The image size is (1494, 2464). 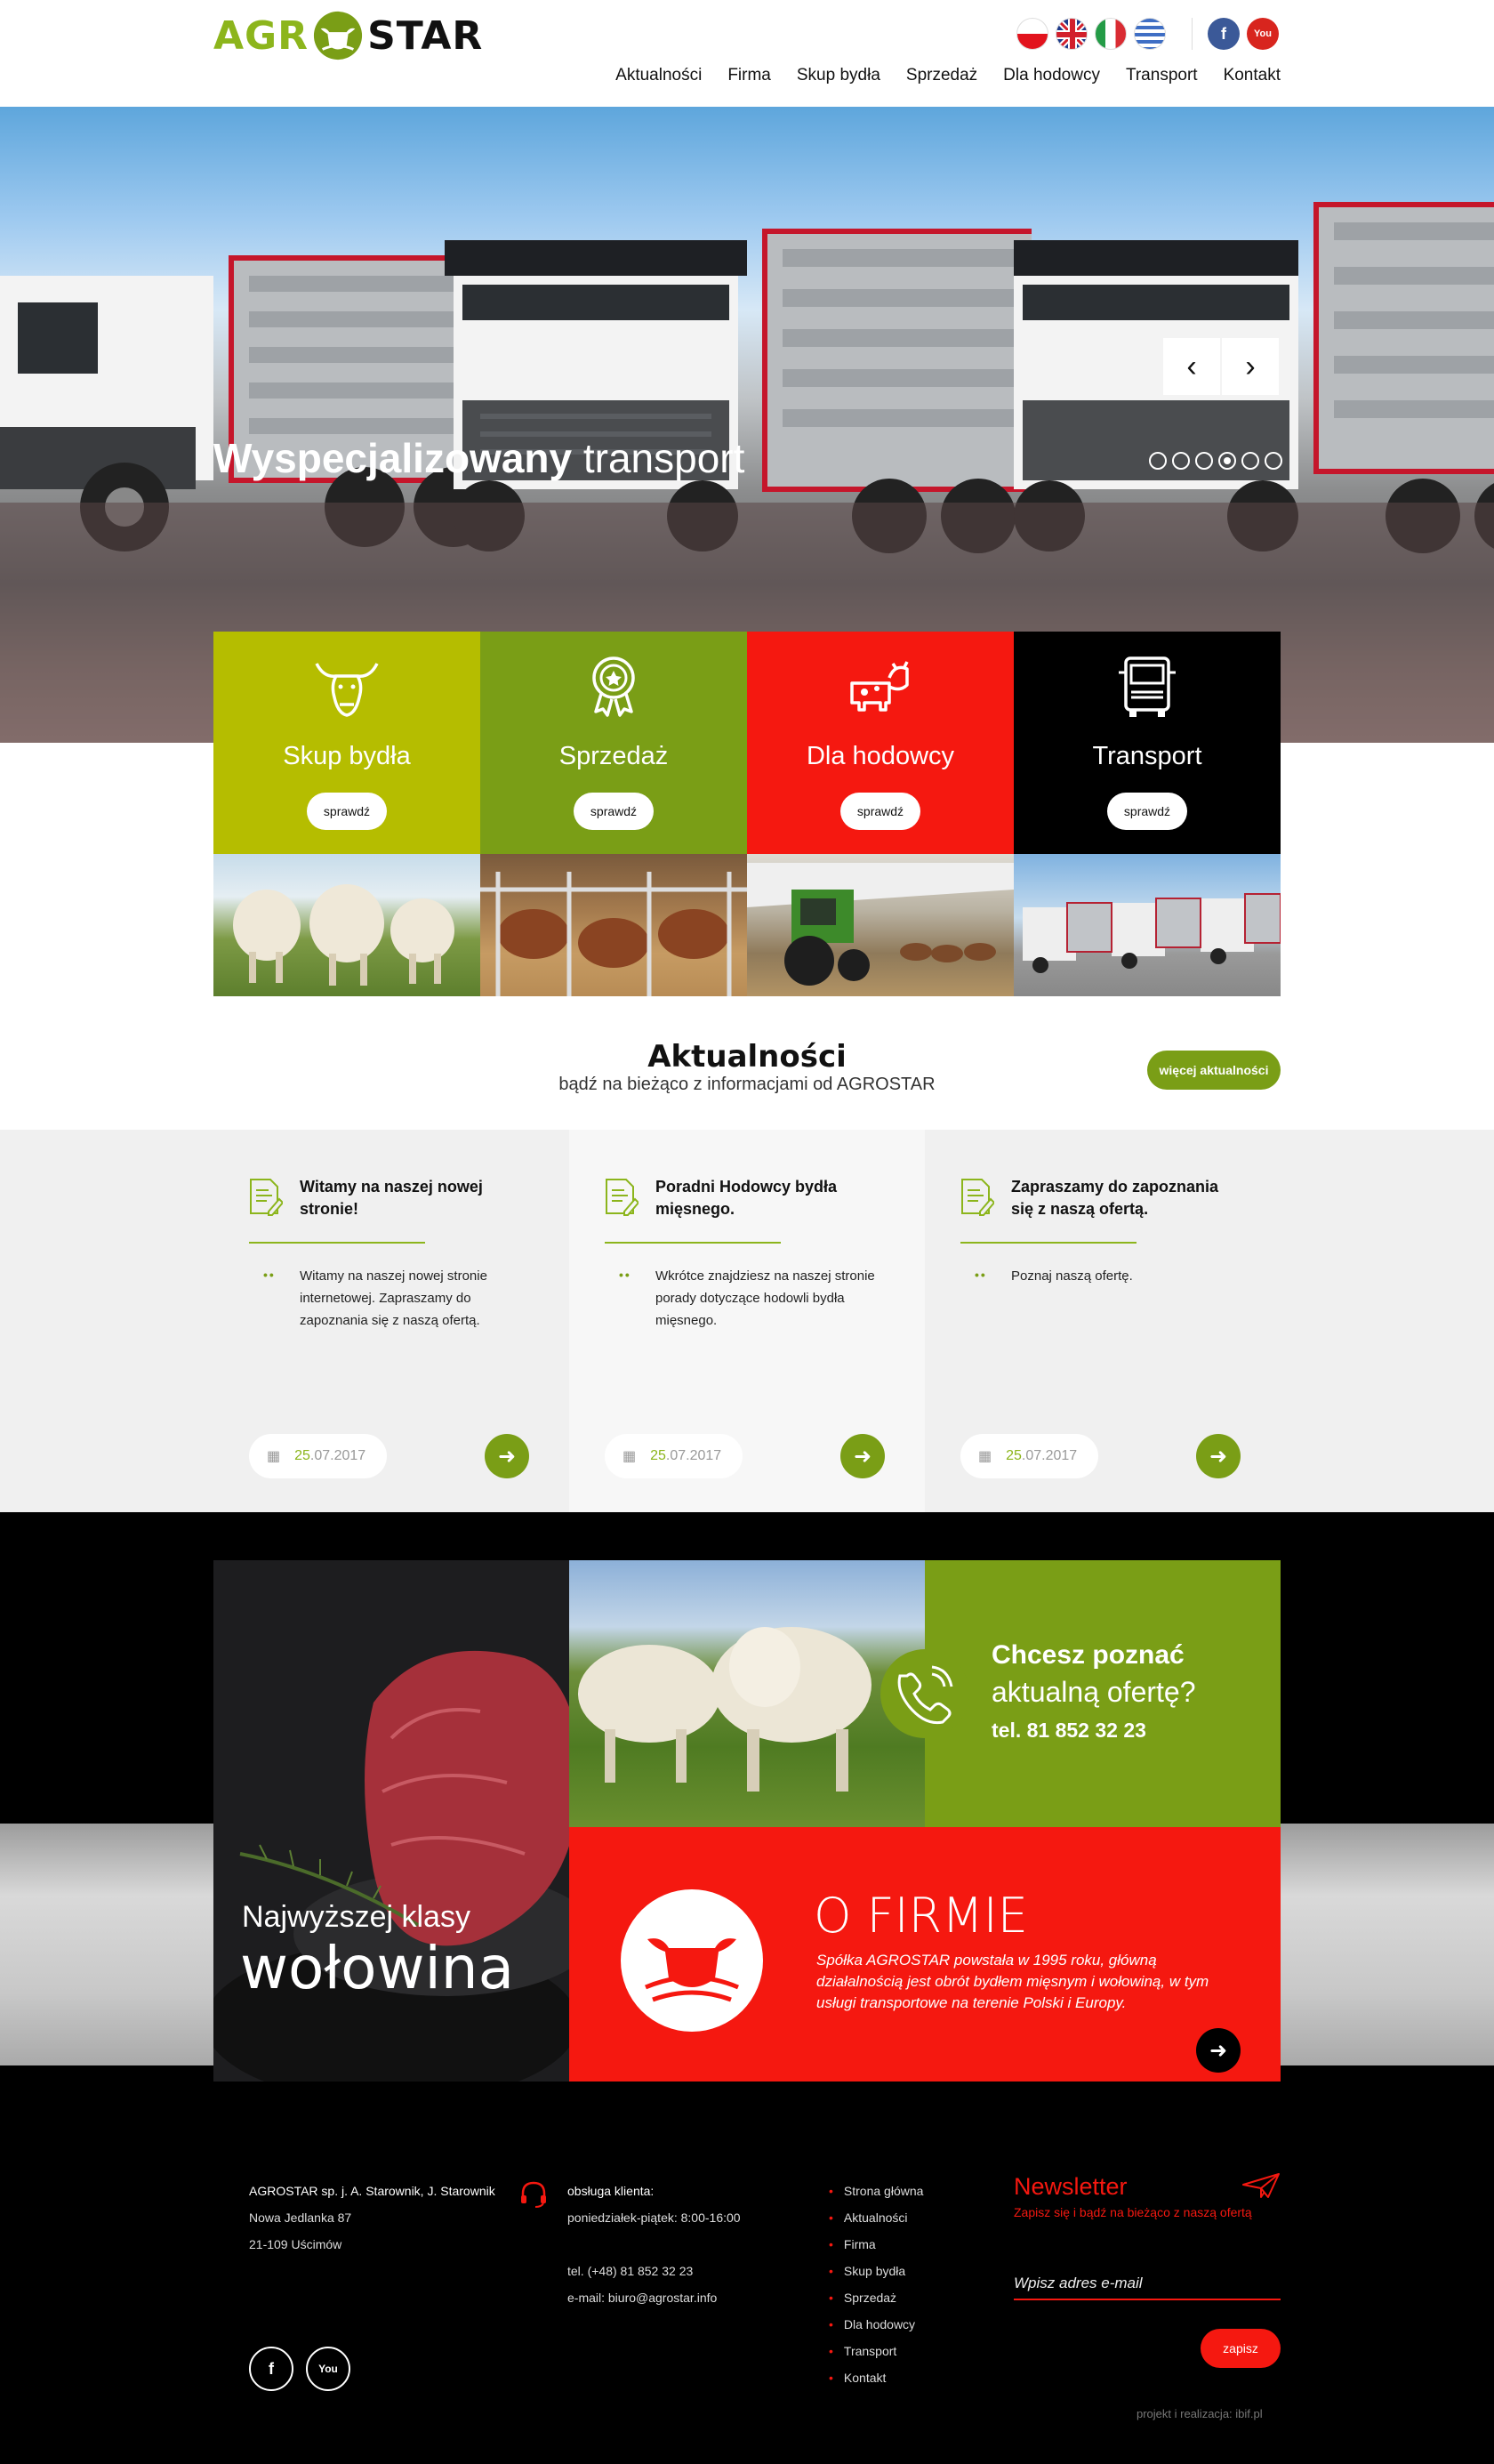 What do you see at coordinates (1147, 925) in the screenshot?
I see `trucks-photo` at bounding box center [1147, 925].